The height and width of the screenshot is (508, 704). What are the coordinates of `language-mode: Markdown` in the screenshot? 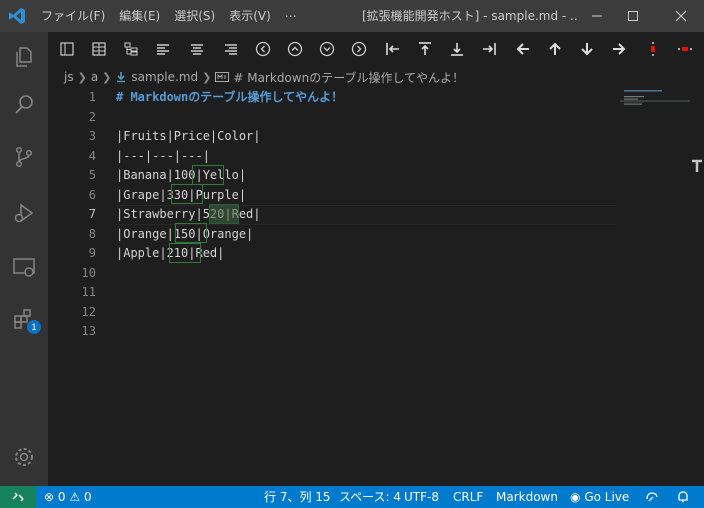 It's located at (527, 497).